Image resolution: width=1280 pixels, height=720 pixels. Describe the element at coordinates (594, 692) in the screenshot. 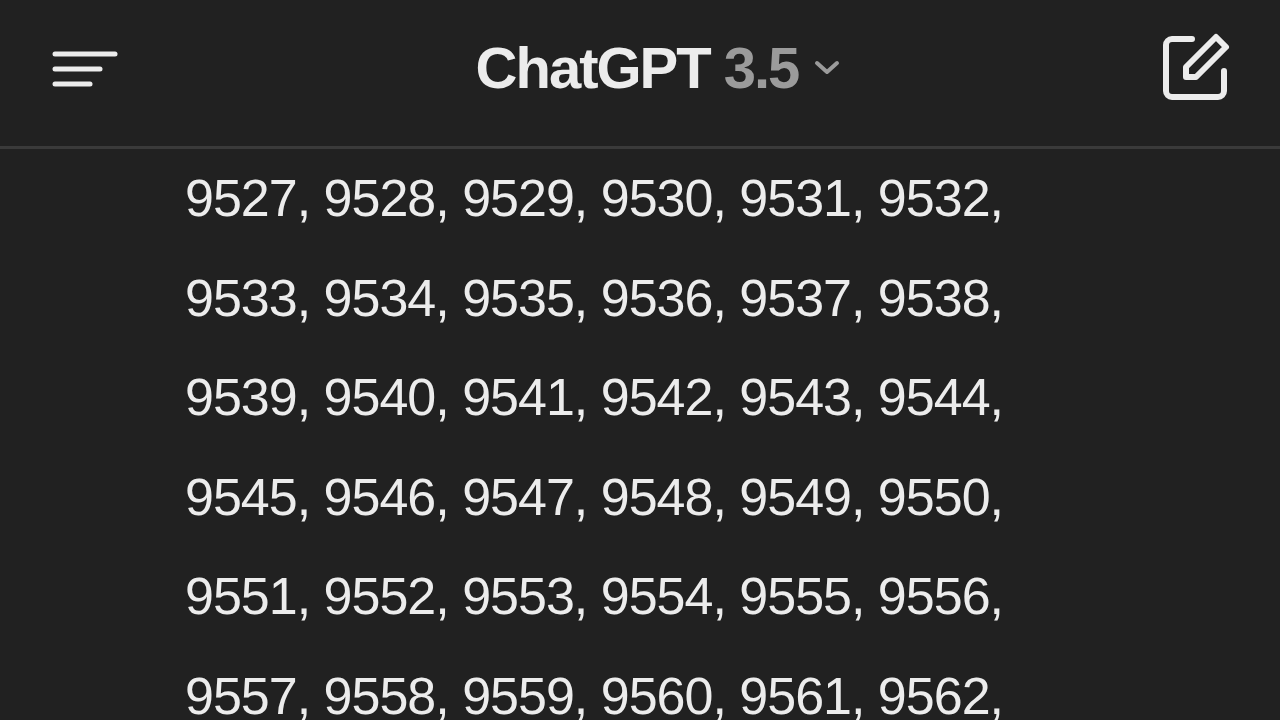

I see `message-text: 9557, 9558, 9559, 9560, 9561, 9562,` at that location.